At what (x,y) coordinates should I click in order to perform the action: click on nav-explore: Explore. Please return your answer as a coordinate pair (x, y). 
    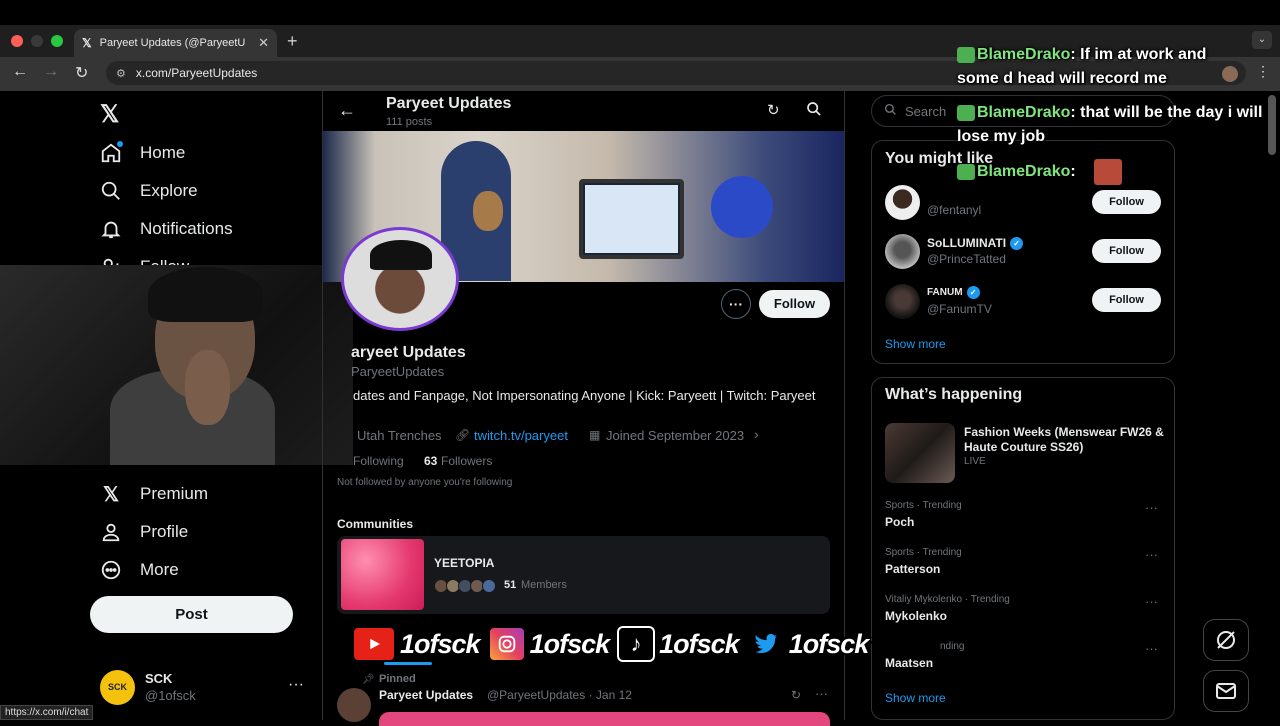
    Looking at the image, I should click on (149, 191).